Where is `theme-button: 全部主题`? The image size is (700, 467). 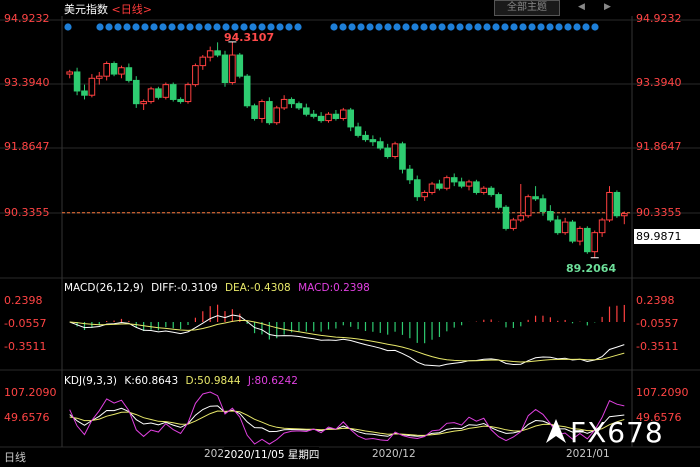 theme-button: 全部主题 is located at coordinates (527, 8).